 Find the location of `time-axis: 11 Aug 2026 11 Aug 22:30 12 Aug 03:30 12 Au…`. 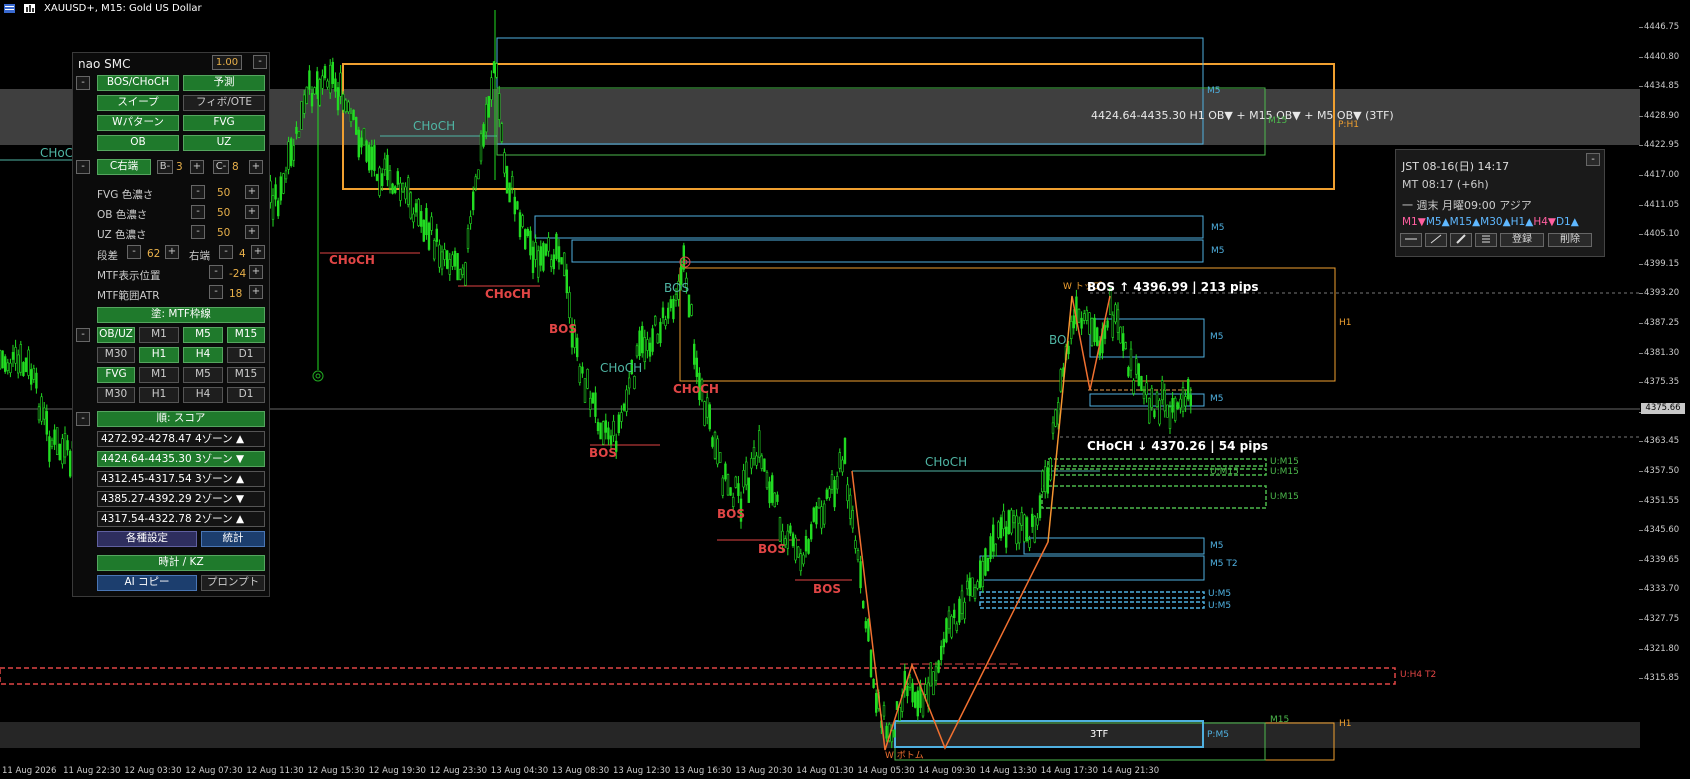

time-axis: 11 Aug 2026 11 Aug 22:30 12 Aug 03:30 12 Au… is located at coordinates (820, 771).